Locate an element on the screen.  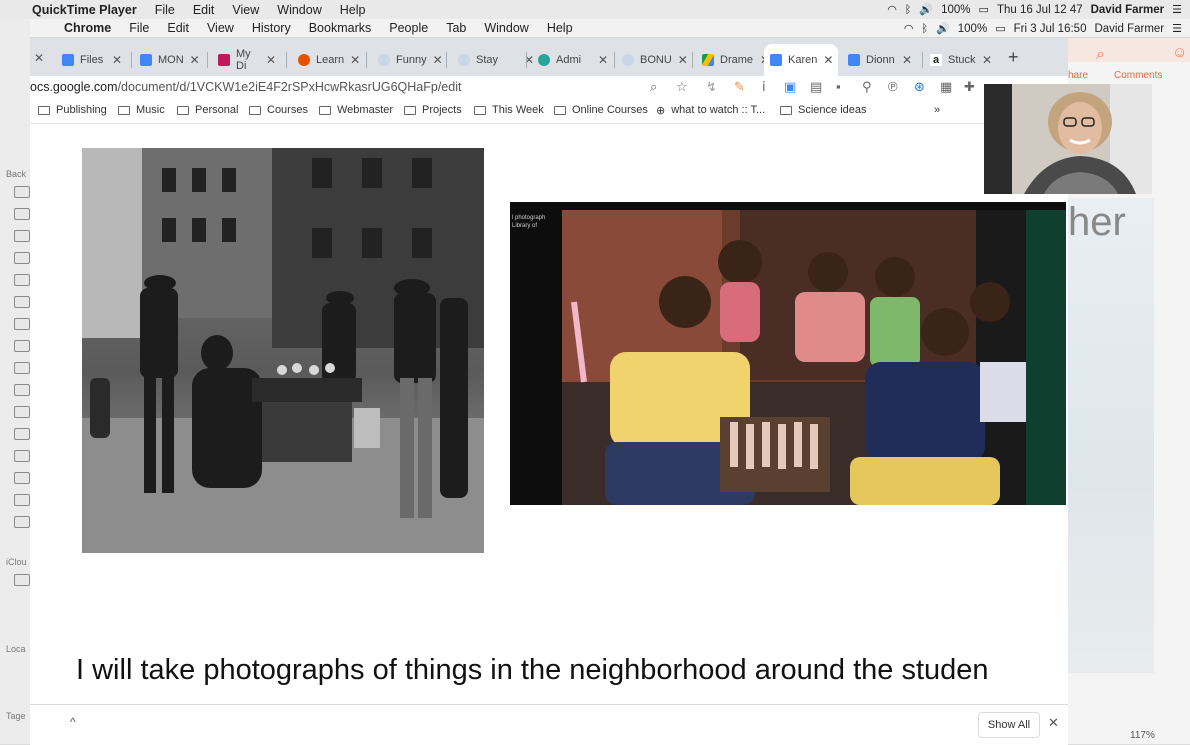
outer-battery-text: 100% is located at coordinates (955, 10).